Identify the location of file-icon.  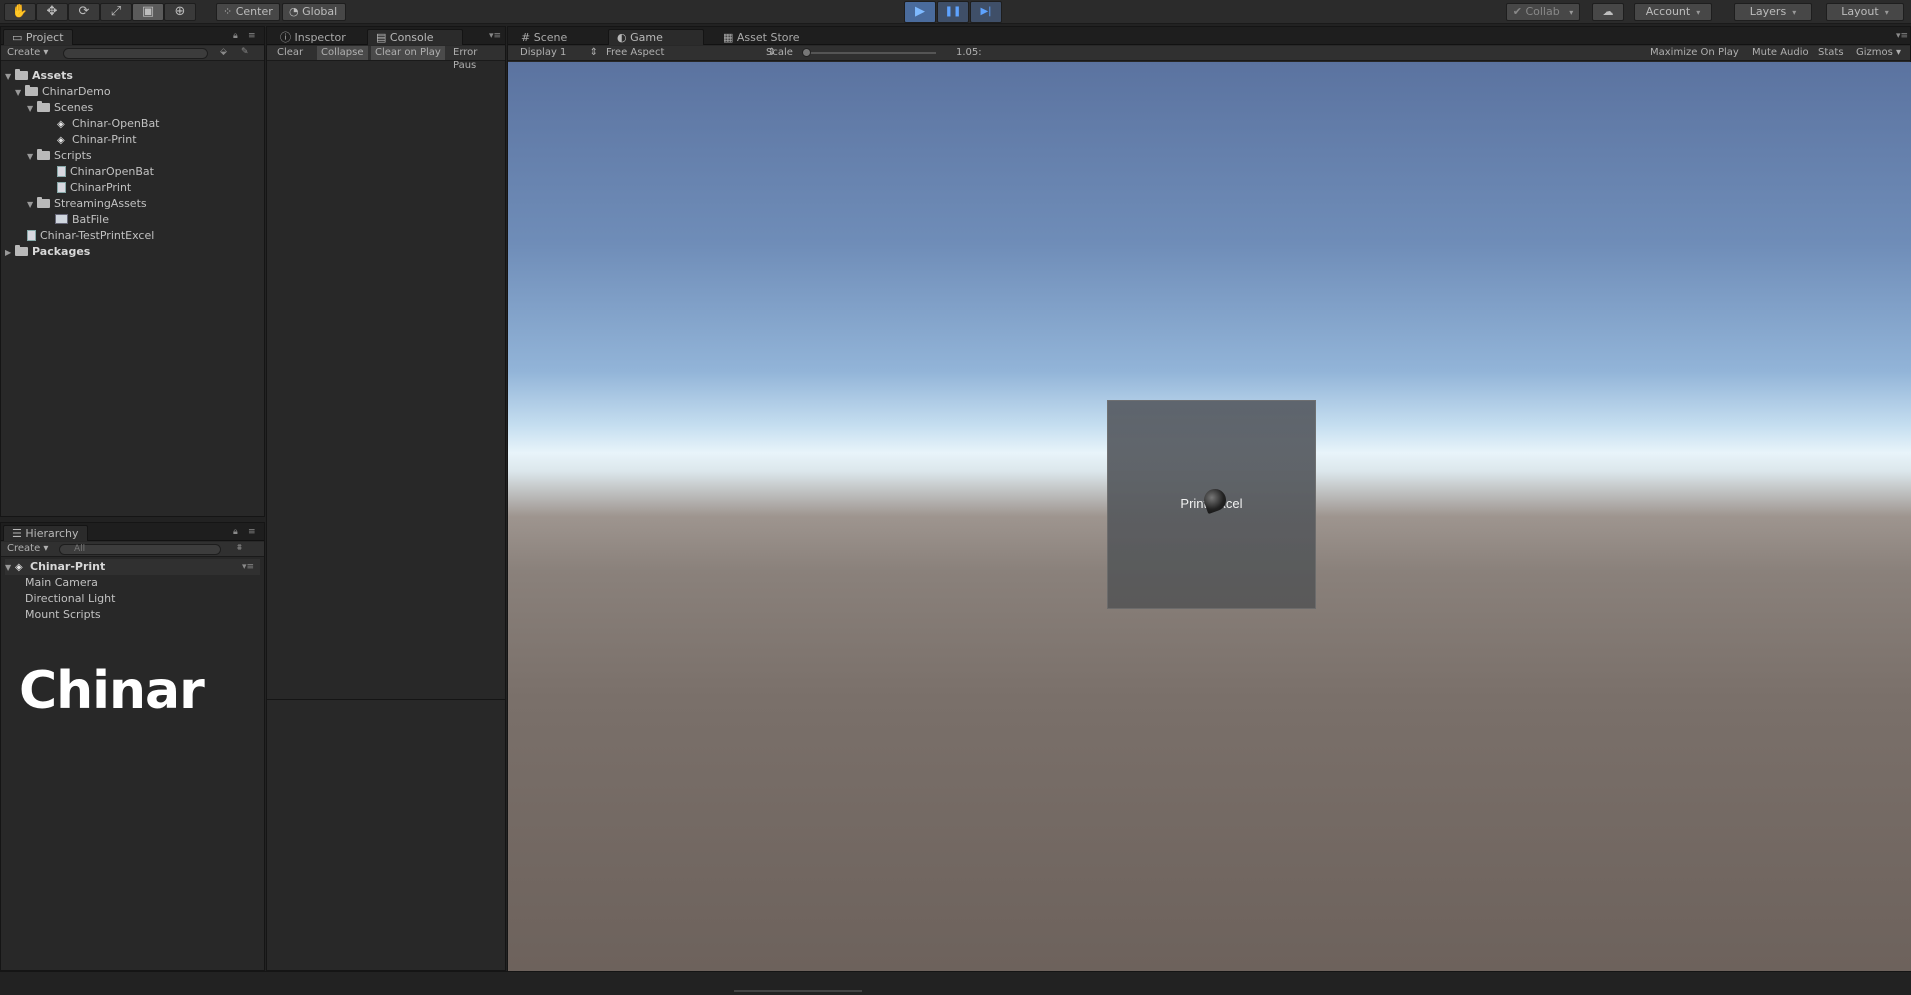
(31, 235).